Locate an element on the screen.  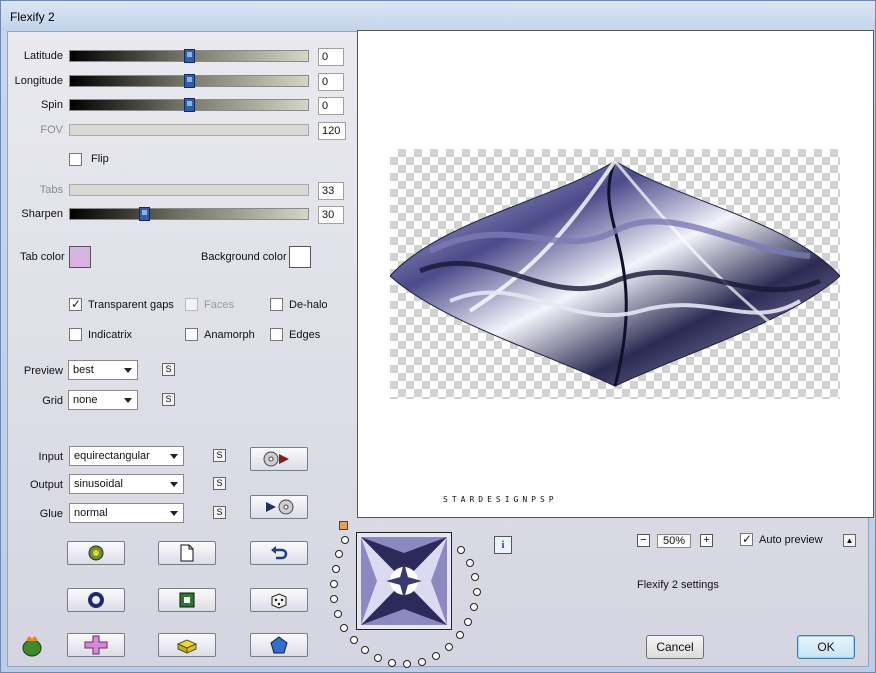
info-icon: i is located at coordinates (503, 545).